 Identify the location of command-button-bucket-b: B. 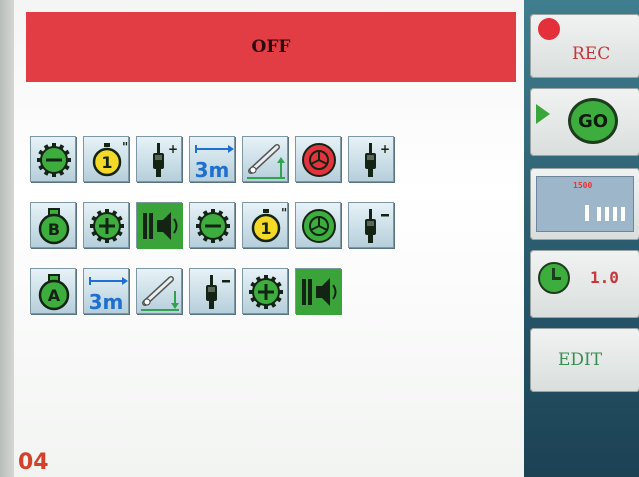
(53, 225).